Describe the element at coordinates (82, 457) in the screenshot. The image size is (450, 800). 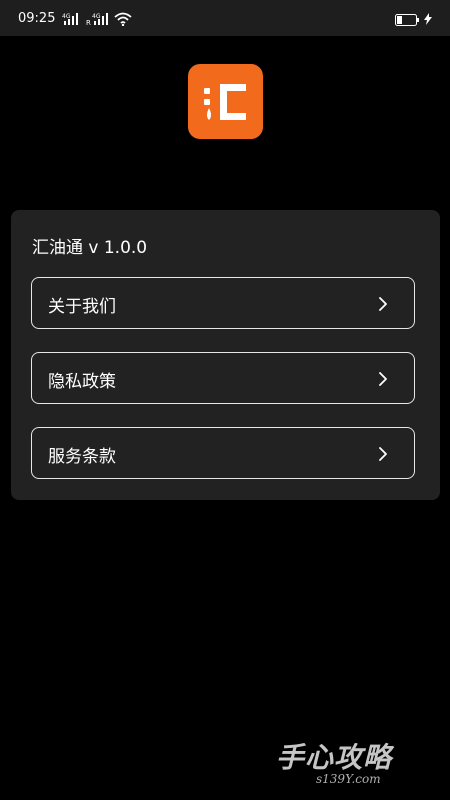
I see `menu-item-label: 服务条款` at that location.